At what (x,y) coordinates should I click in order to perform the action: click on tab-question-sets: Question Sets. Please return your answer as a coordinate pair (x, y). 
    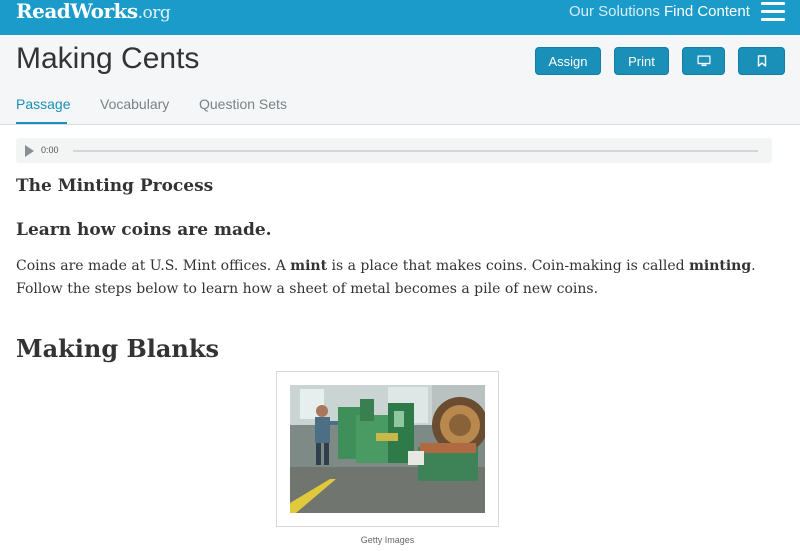
    Looking at the image, I should click on (243, 104).